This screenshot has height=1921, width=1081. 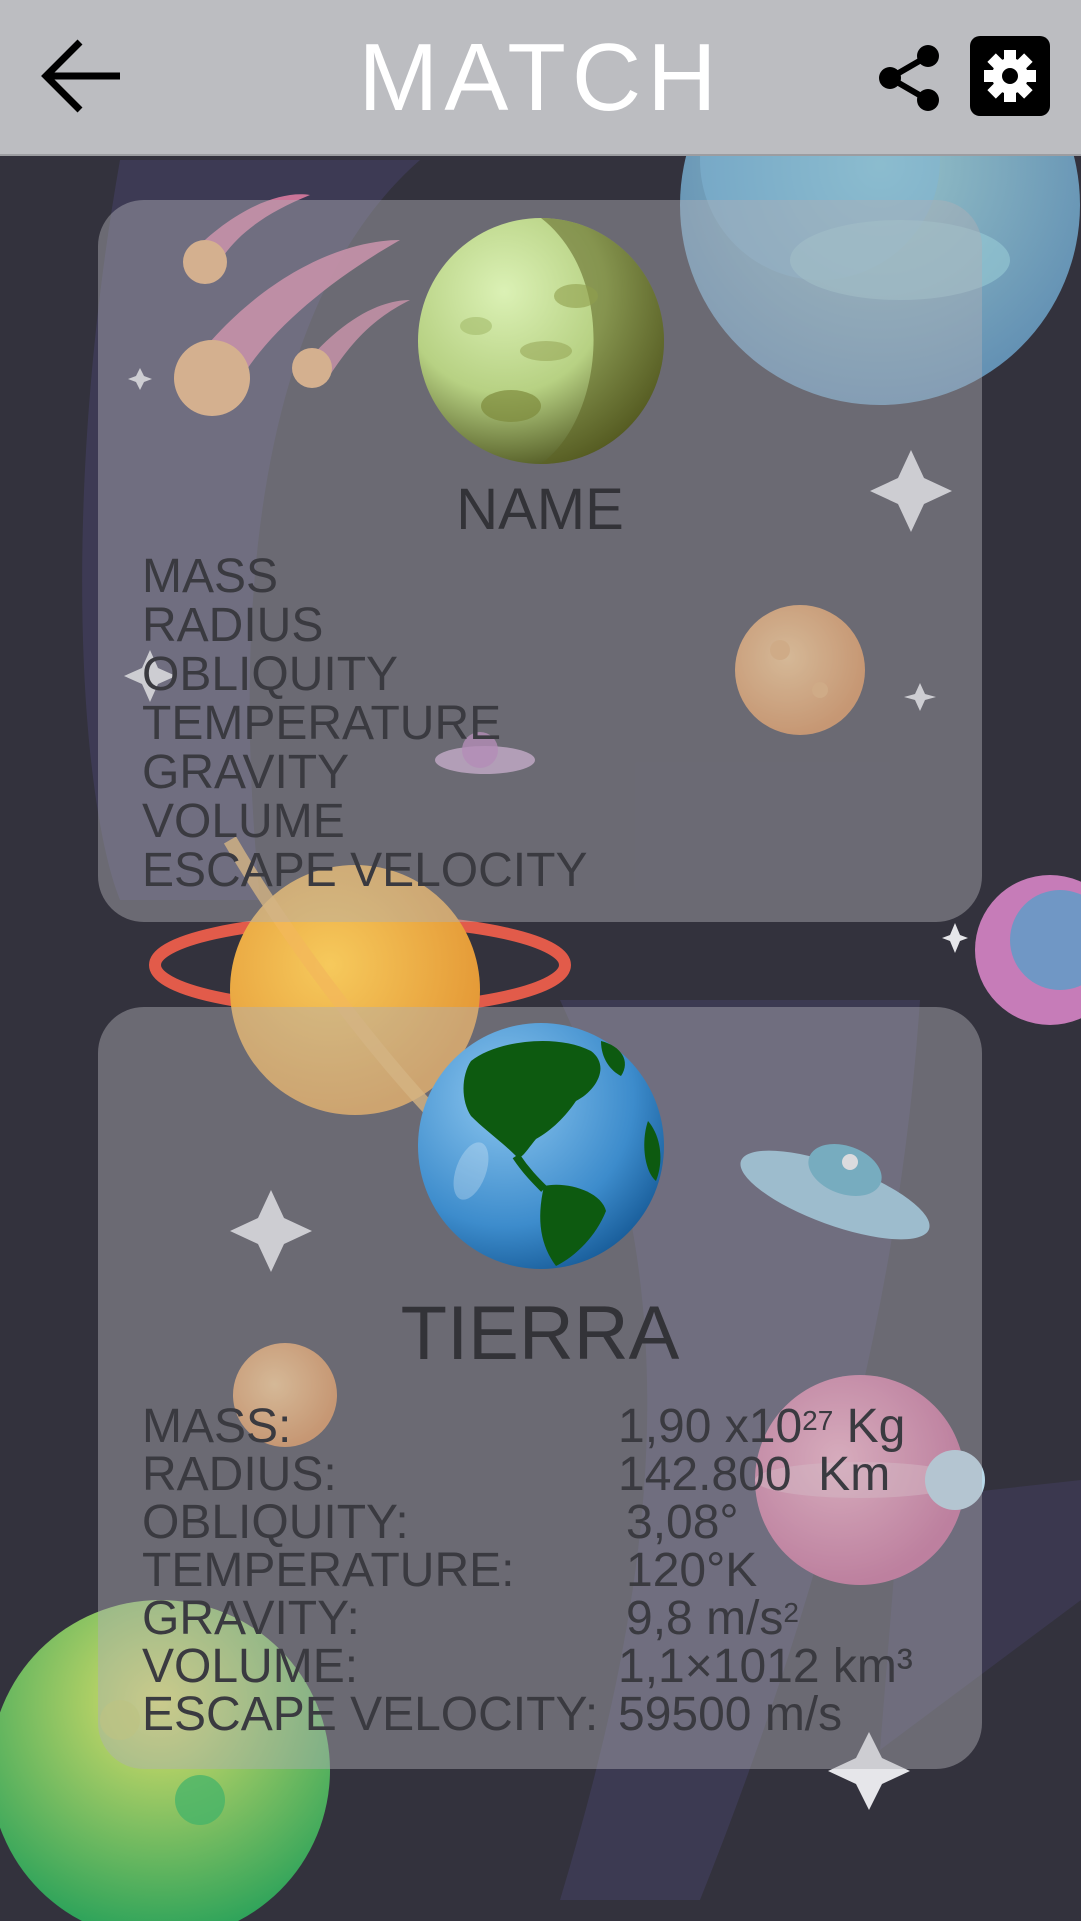 I want to click on radius-label: RADIUS, so click(x=233, y=625).